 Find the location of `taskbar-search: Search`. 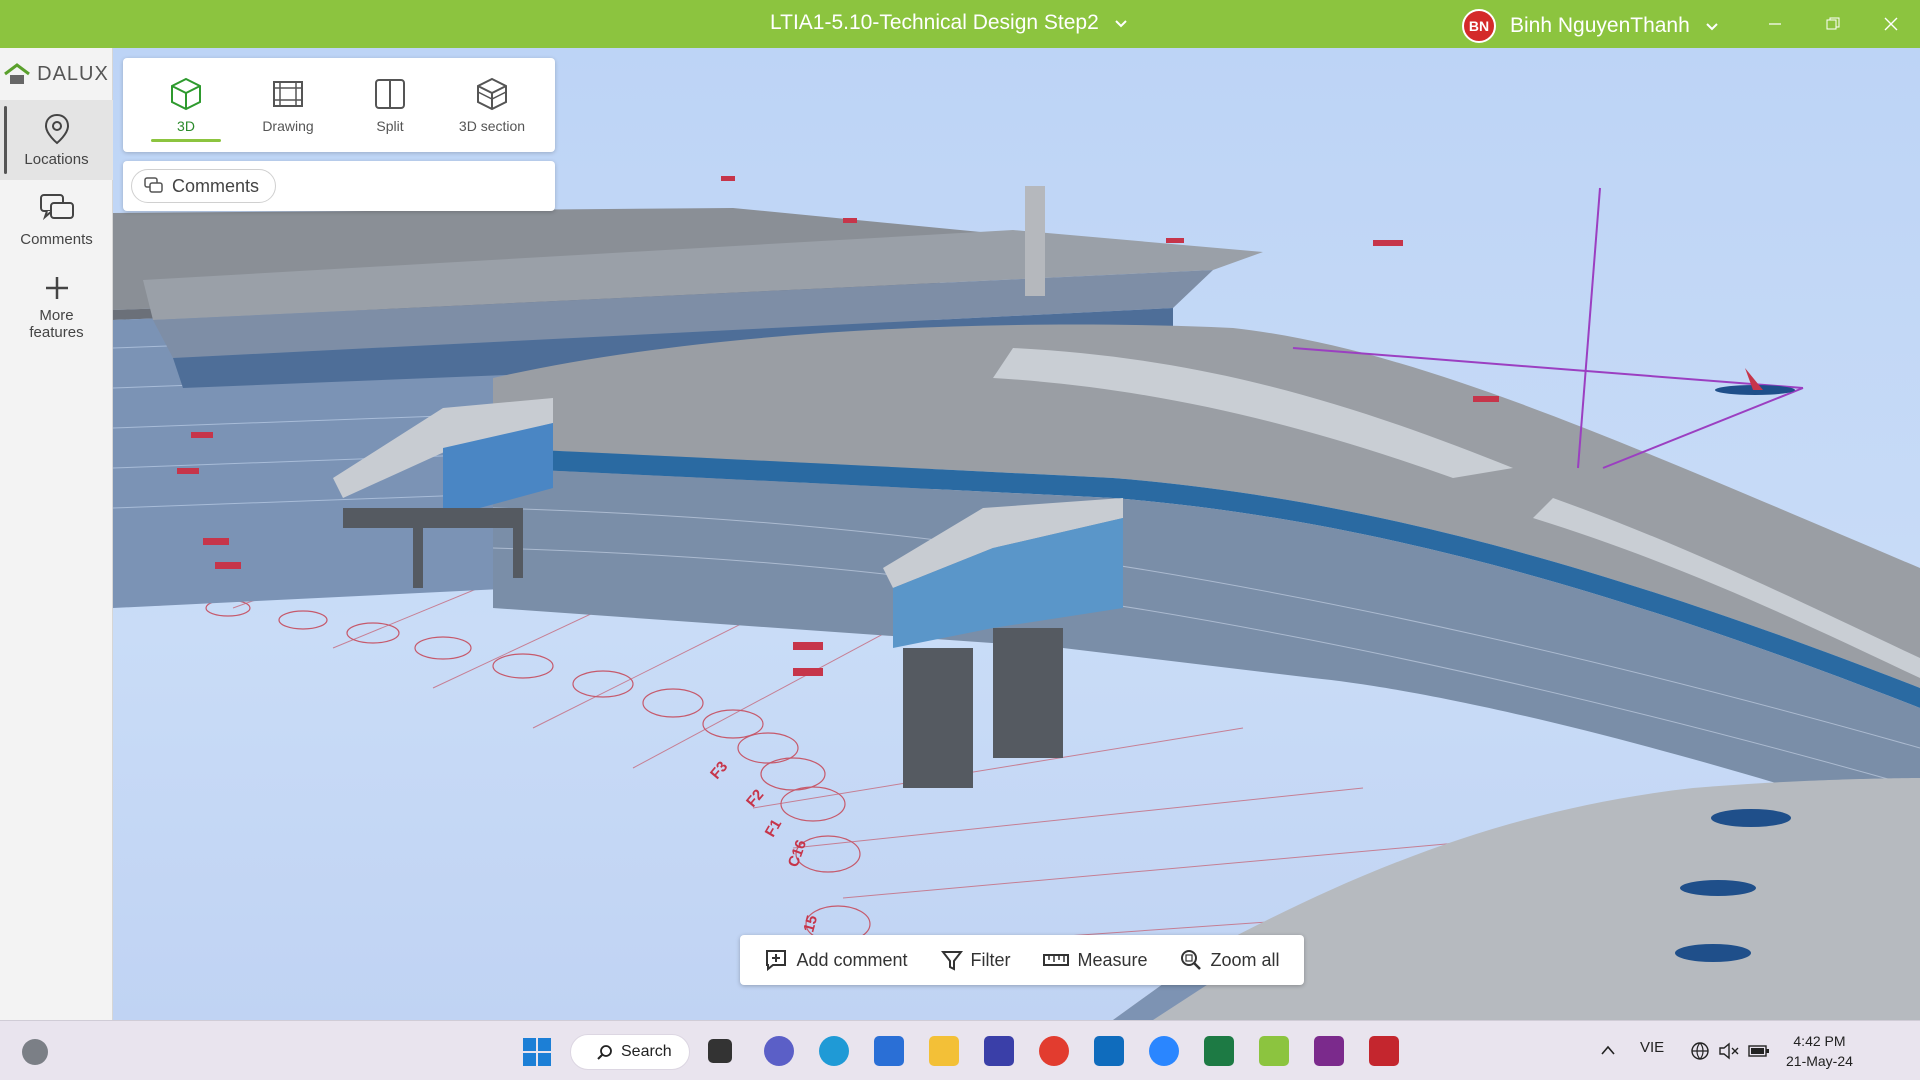

taskbar-search: Search is located at coordinates (630, 1052).